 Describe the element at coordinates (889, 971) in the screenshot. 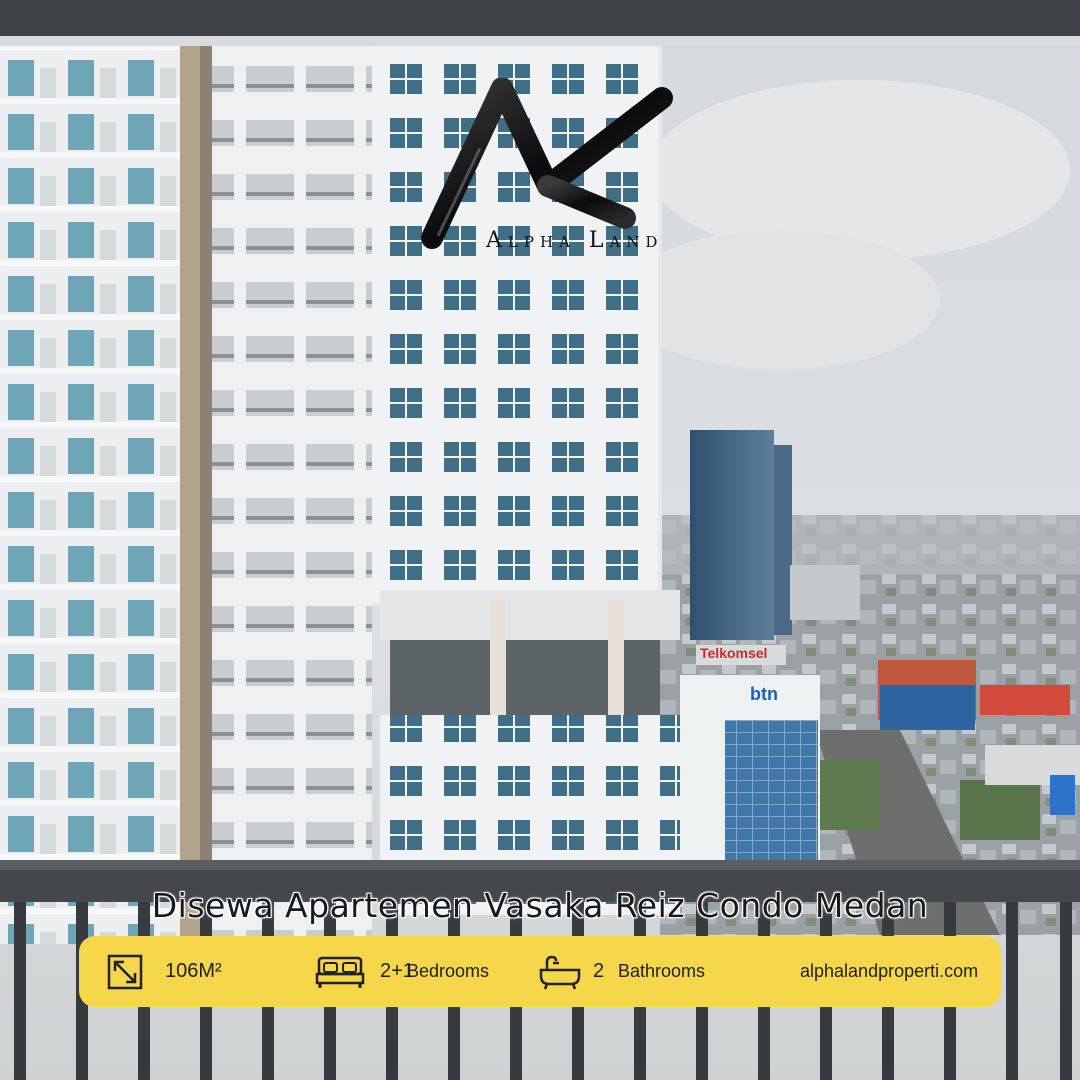

I see `website-link: alphalandproperti.com` at that location.